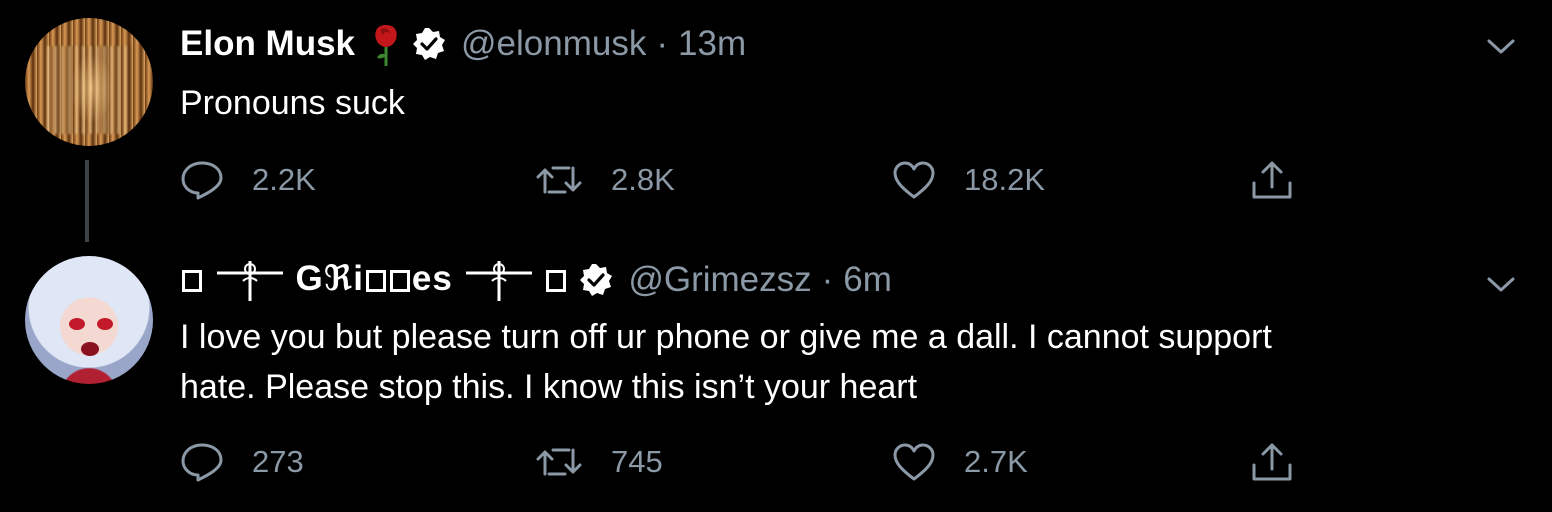  Describe the element at coordinates (960, 462) in the screenshot. I see `like-button: 2.7K` at that location.